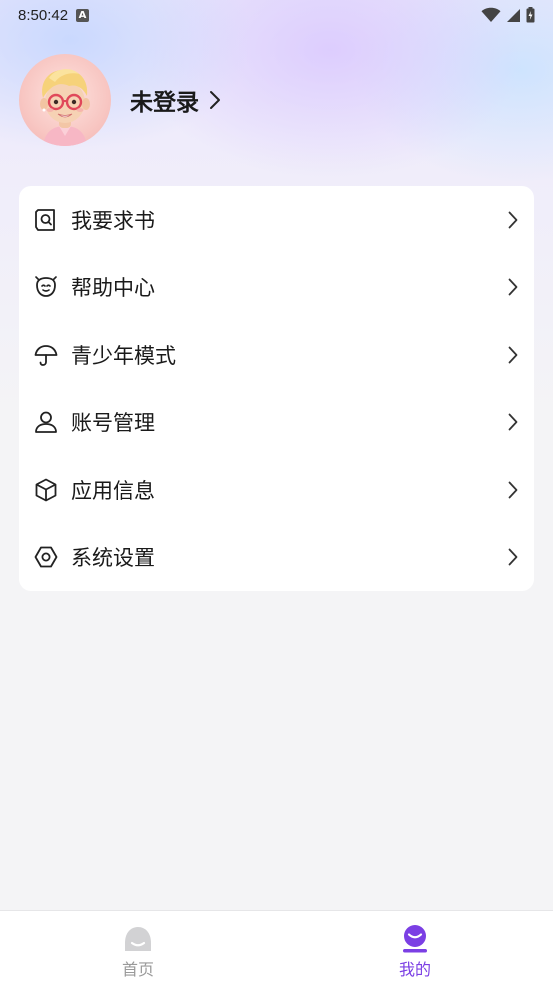 The width and height of the screenshot is (553, 984). What do you see at coordinates (113, 220) in the screenshot?
I see `menu-item-label: 我要求书` at bounding box center [113, 220].